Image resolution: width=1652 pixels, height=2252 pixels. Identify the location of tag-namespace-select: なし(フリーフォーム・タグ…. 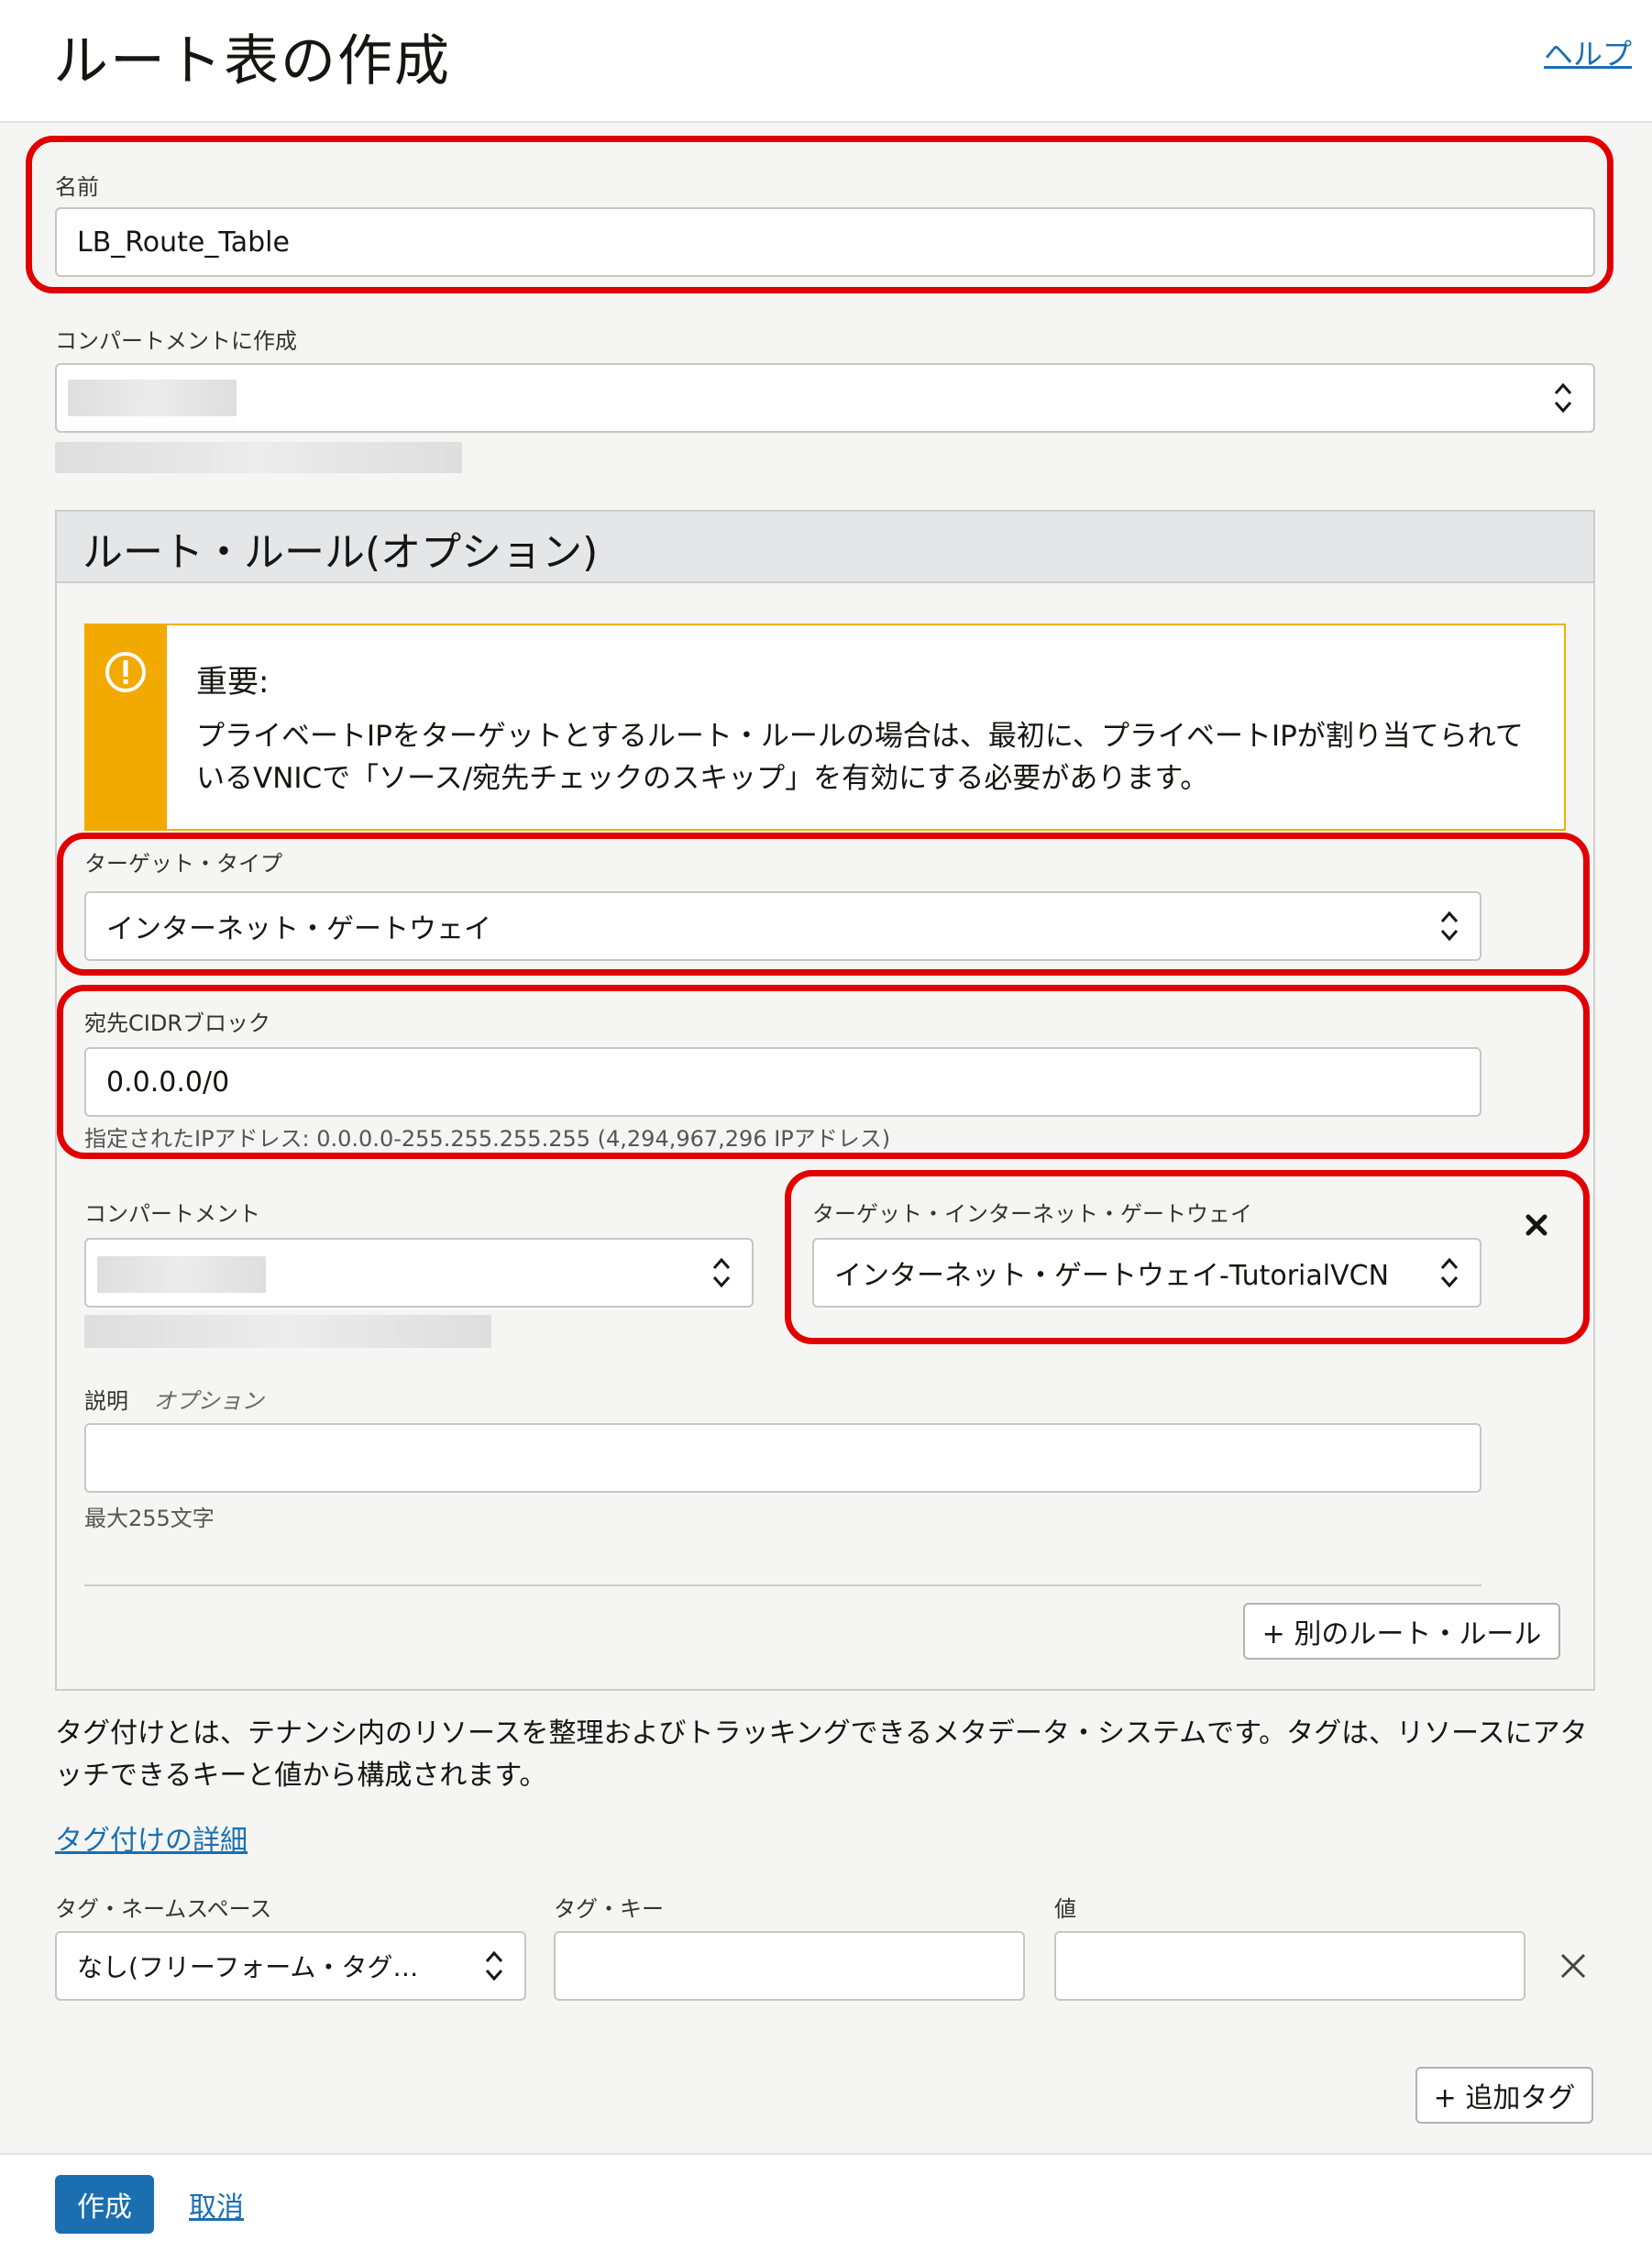
(290, 1966).